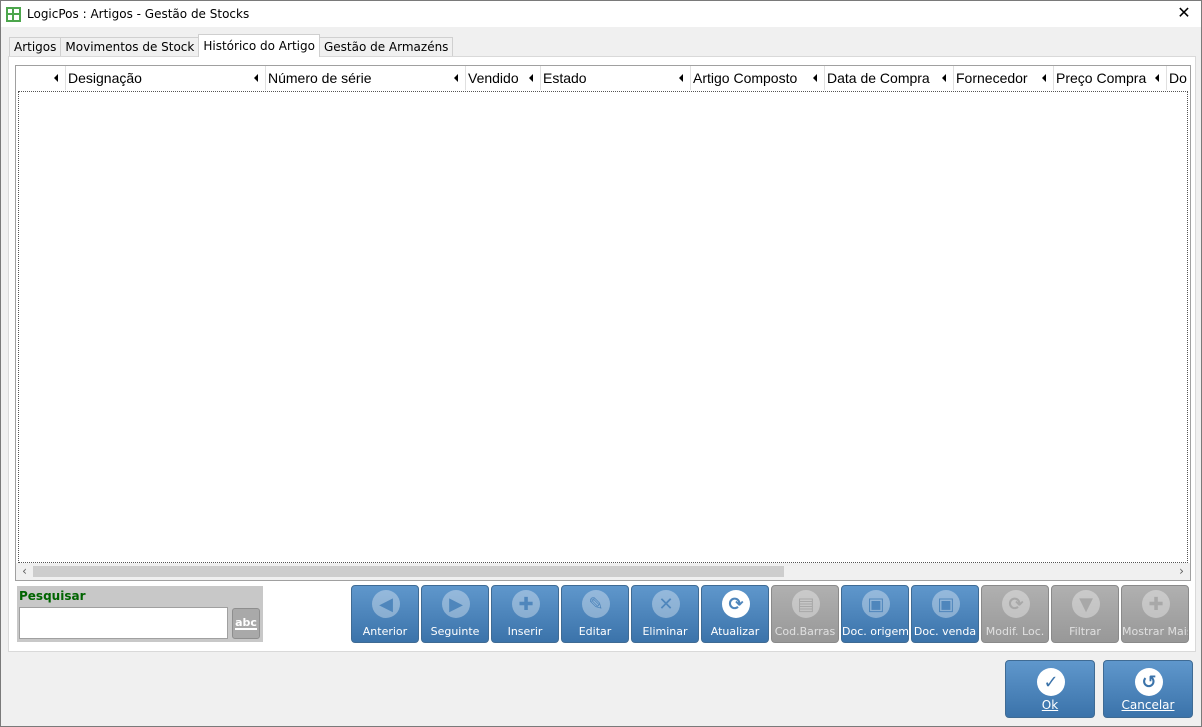  I want to click on checkmark-icon: ✓, so click(1051, 682).